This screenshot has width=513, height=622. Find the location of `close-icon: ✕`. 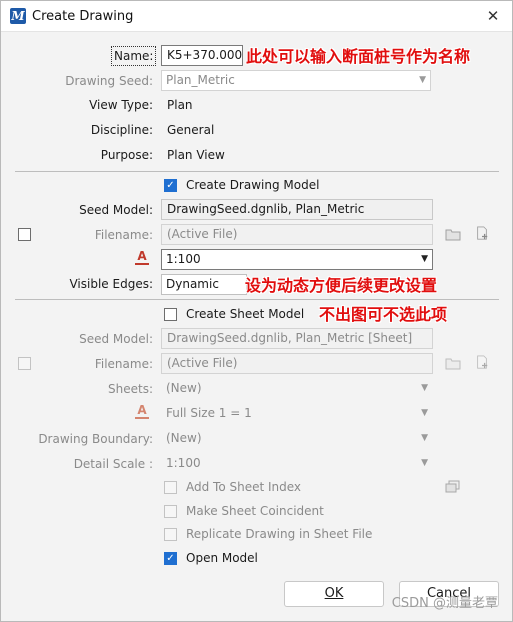

close-icon: ✕ is located at coordinates (493, 16).